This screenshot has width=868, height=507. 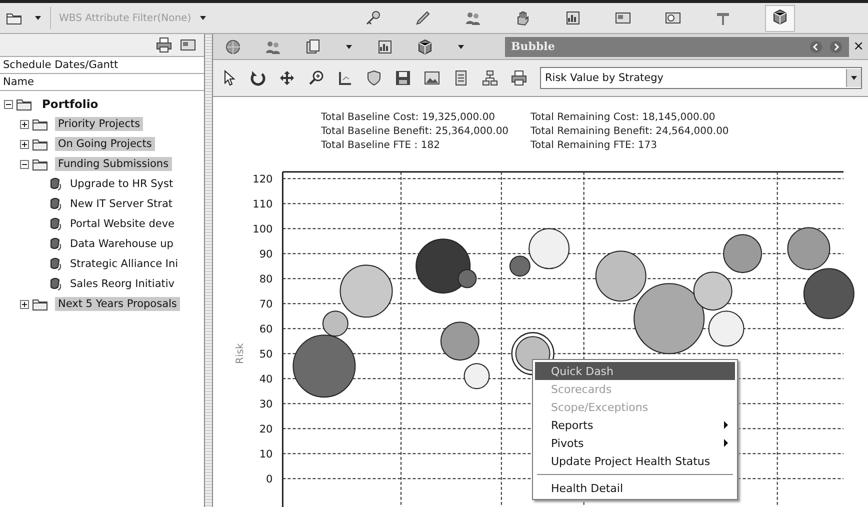 What do you see at coordinates (266, 430) in the screenshot?
I see `tick-label: 20` at bounding box center [266, 430].